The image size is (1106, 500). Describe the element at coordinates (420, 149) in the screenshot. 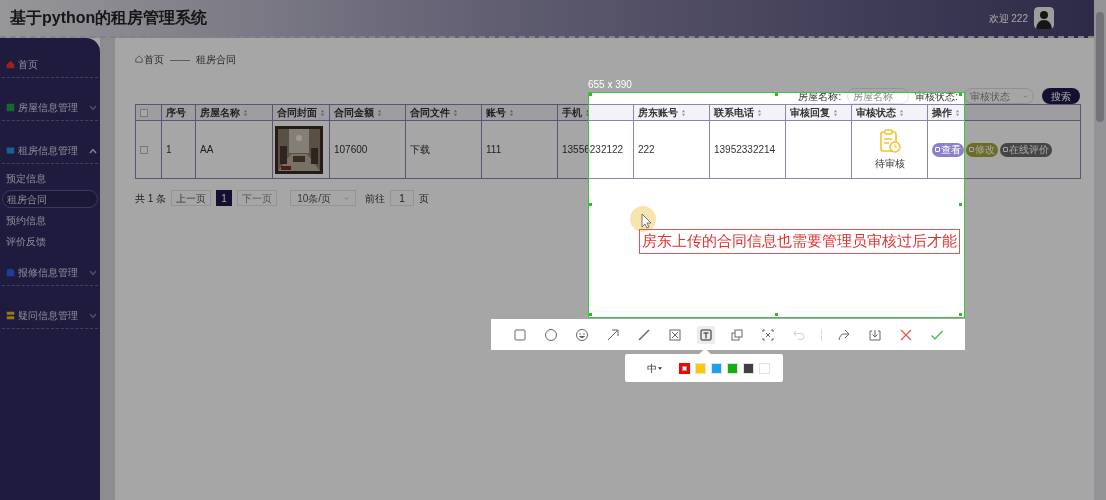

I see `download-link: 下载` at that location.